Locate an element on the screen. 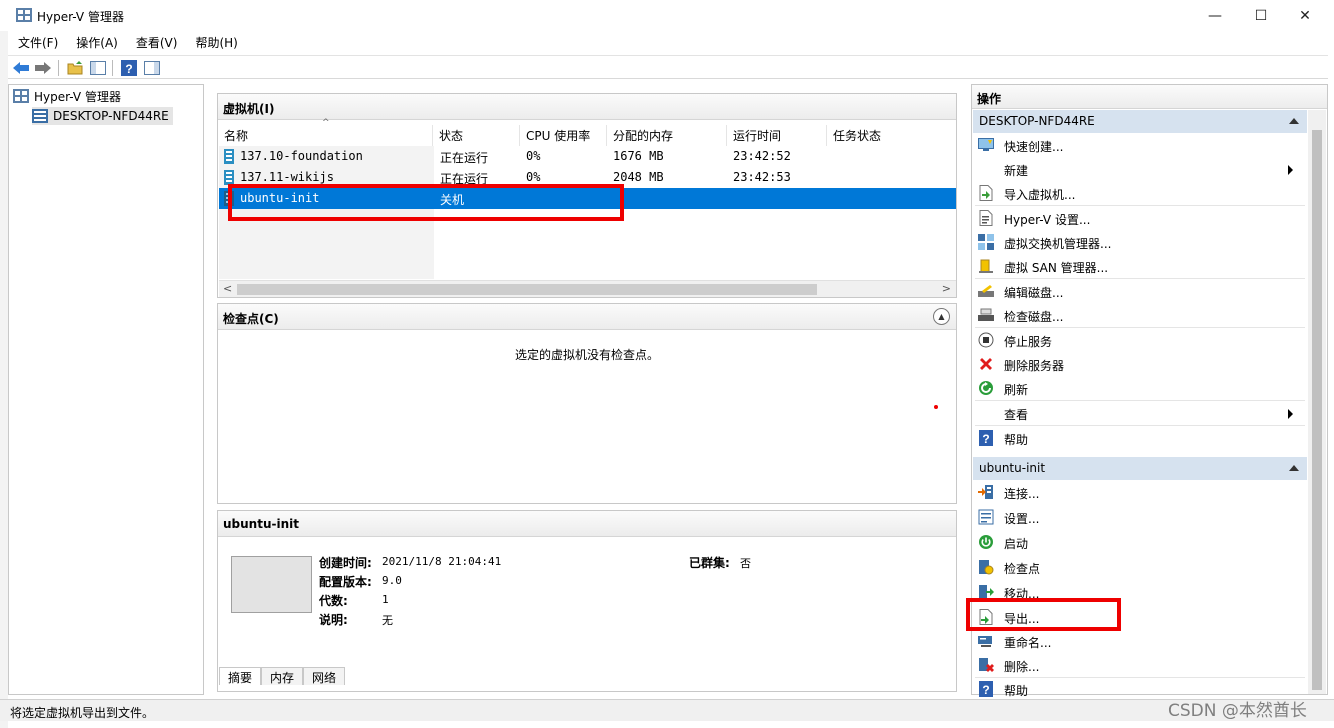  back-arrow-icon is located at coordinates (21, 68).